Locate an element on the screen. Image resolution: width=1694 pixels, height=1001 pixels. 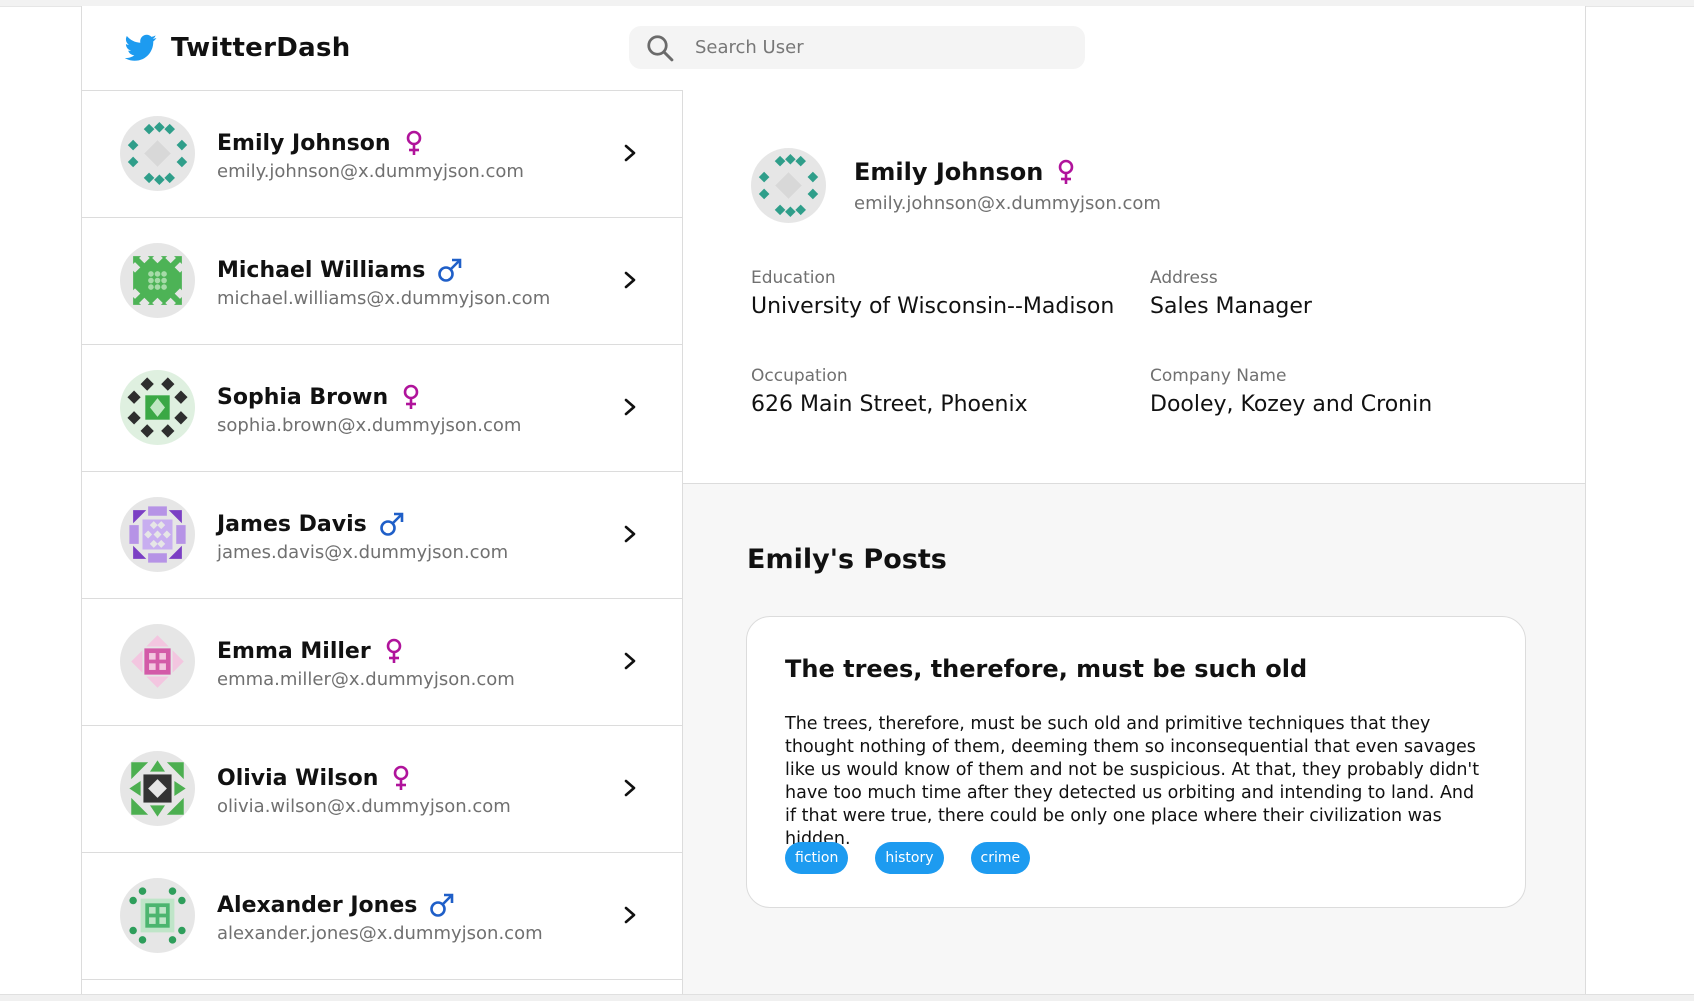
company-value: Dooley, Kozey and Cronin is located at coordinates (1291, 404).